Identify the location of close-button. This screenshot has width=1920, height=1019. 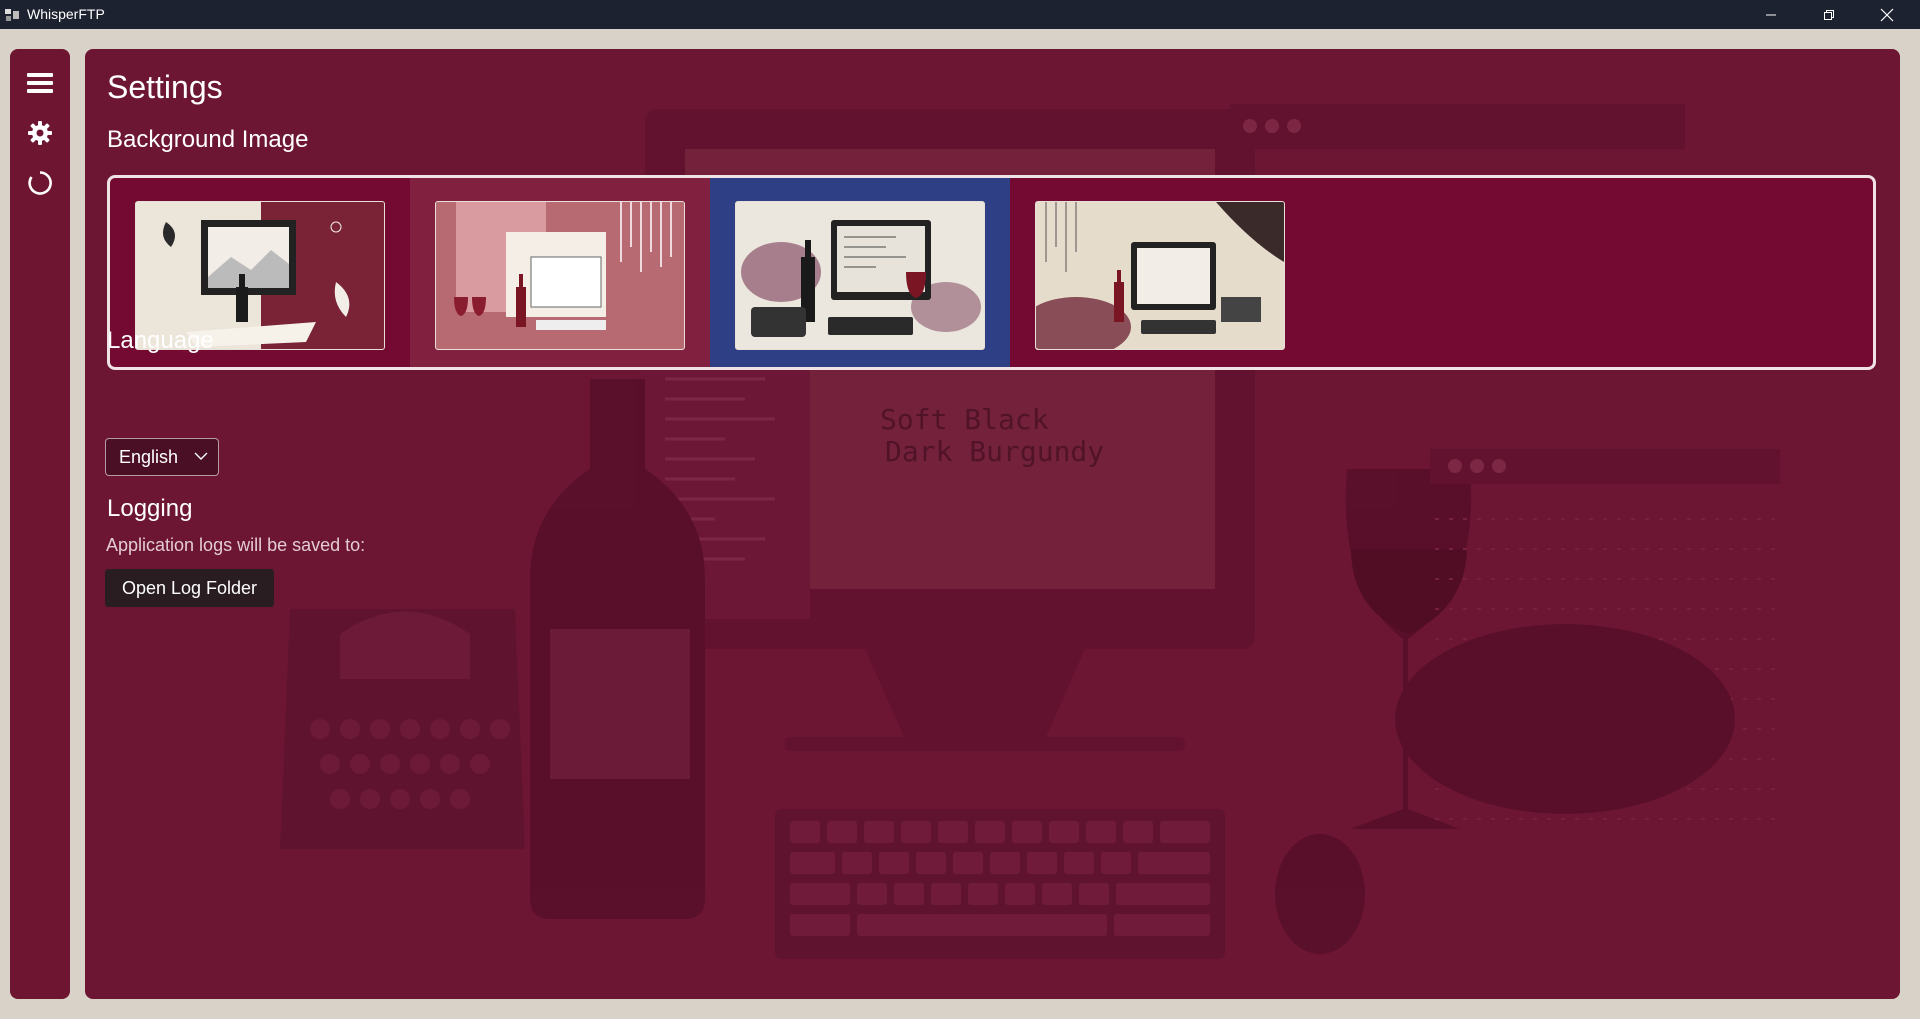
(1887, 14).